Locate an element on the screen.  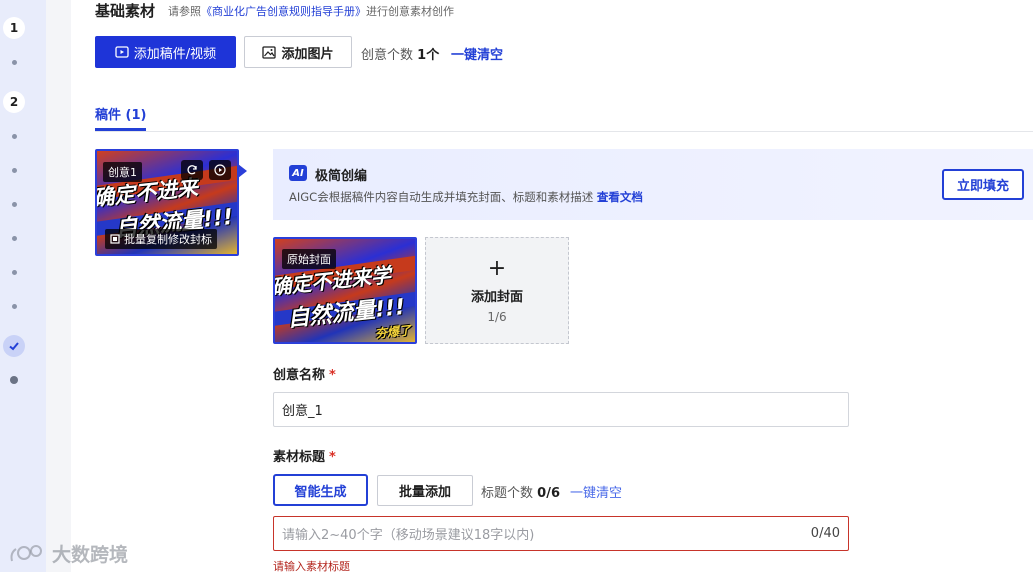
add-cover-button: + 添加封面 1/6 is located at coordinates (497, 290).